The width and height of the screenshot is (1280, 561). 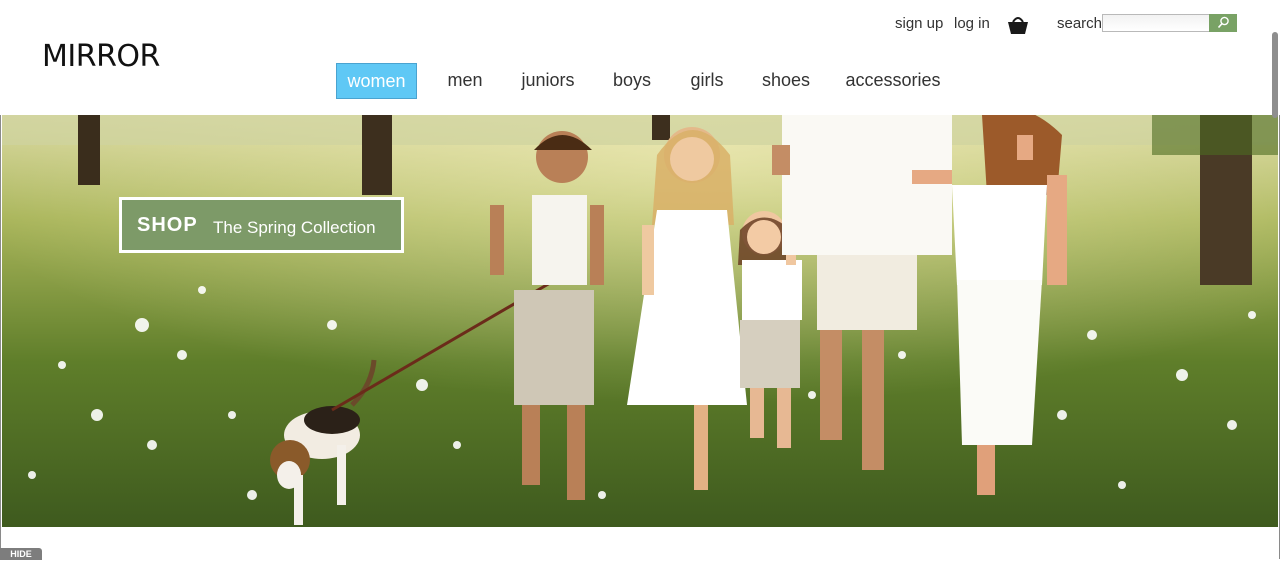 What do you see at coordinates (893, 80) in the screenshot?
I see `nav-item-accessories: accessories` at bounding box center [893, 80].